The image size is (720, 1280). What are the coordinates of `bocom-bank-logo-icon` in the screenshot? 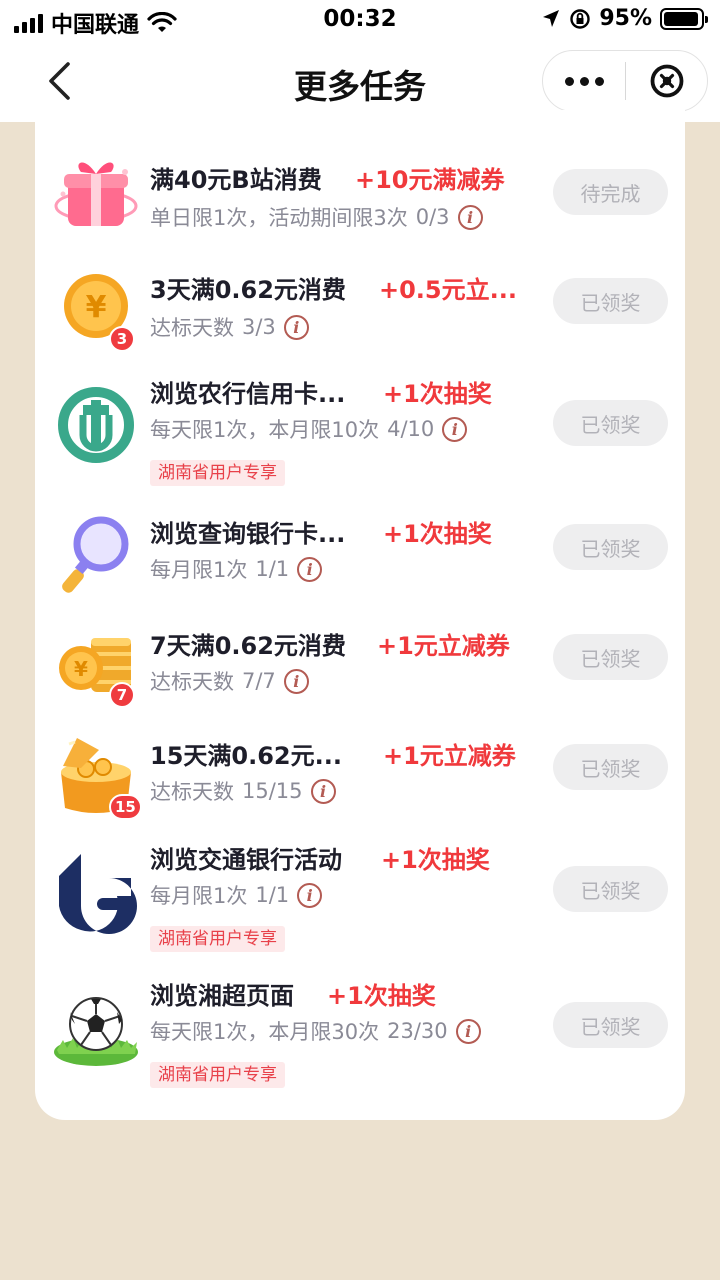 It's located at (98, 894).